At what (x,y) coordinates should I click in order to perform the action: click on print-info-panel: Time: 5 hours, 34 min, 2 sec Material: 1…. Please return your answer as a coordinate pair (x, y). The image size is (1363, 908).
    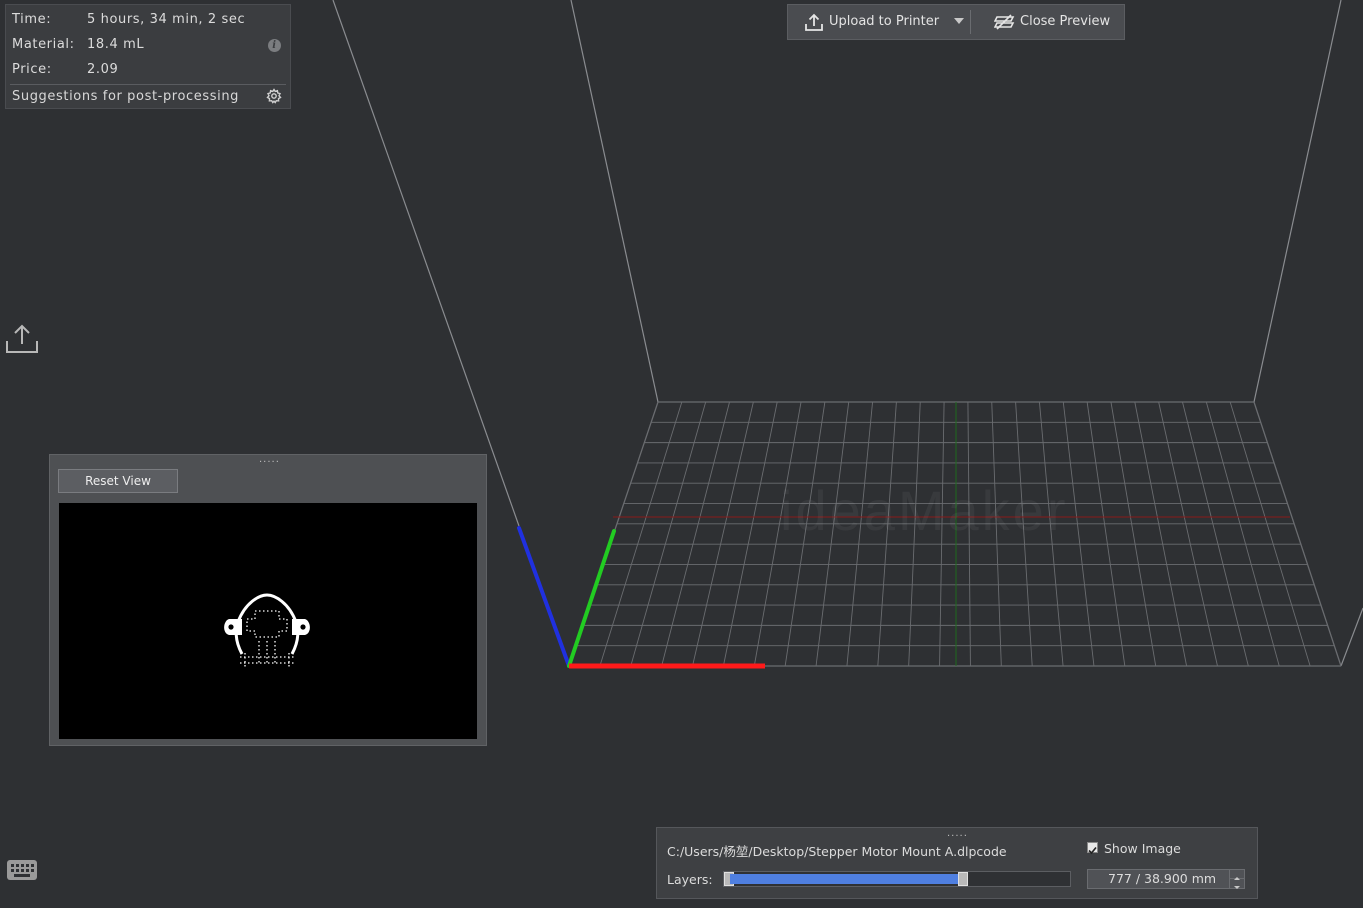
    Looking at the image, I should click on (148, 56).